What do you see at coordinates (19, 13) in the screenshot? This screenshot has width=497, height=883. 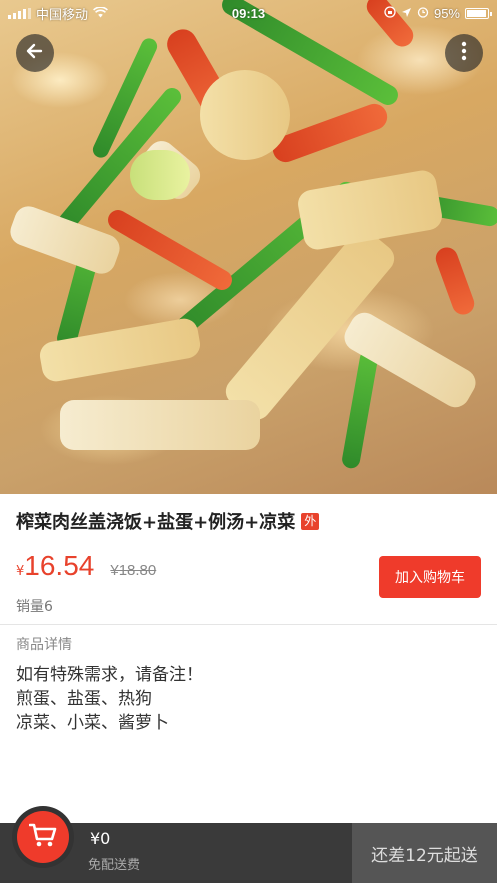 I see `signal-icon` at bounding box center [19, 13].